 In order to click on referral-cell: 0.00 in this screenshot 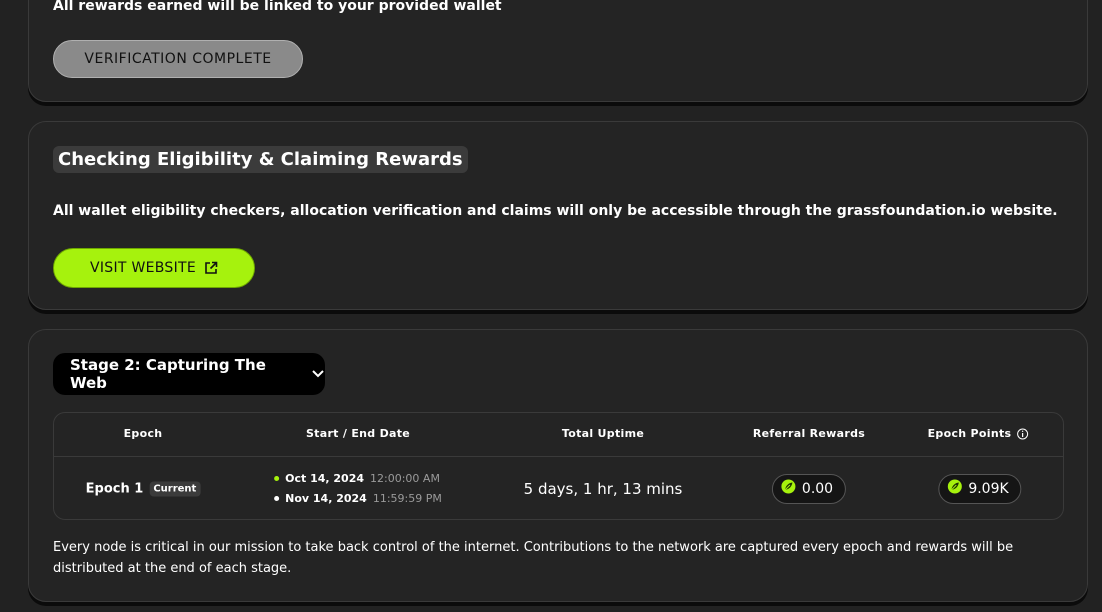, I will do `click(809, 488)`.